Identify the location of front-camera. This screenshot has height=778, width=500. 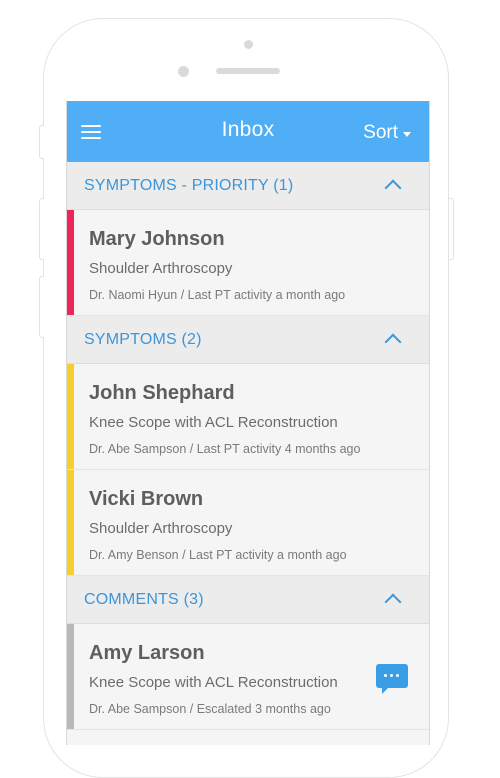
(248, 44).